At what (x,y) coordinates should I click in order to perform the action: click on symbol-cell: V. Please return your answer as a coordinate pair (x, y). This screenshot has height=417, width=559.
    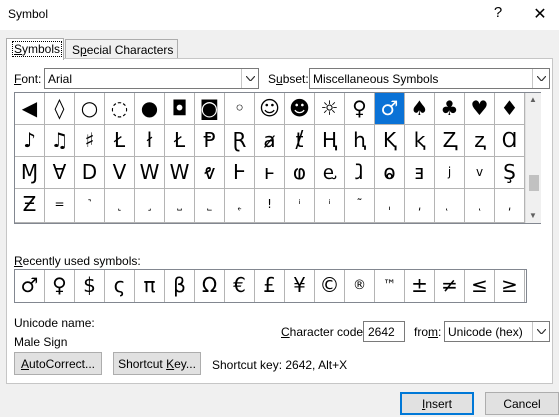
    Looking at the image, I should click on (120, 173).